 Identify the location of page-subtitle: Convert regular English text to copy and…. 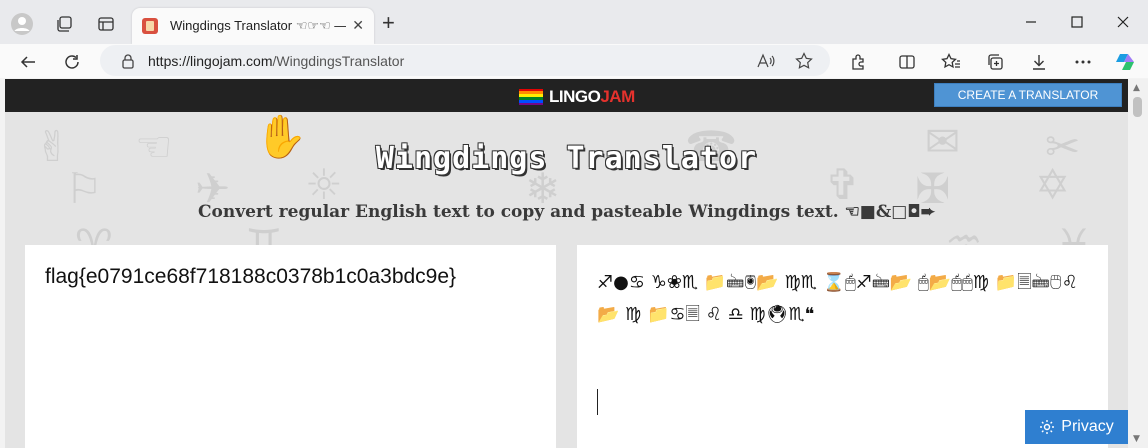
(566, 212).